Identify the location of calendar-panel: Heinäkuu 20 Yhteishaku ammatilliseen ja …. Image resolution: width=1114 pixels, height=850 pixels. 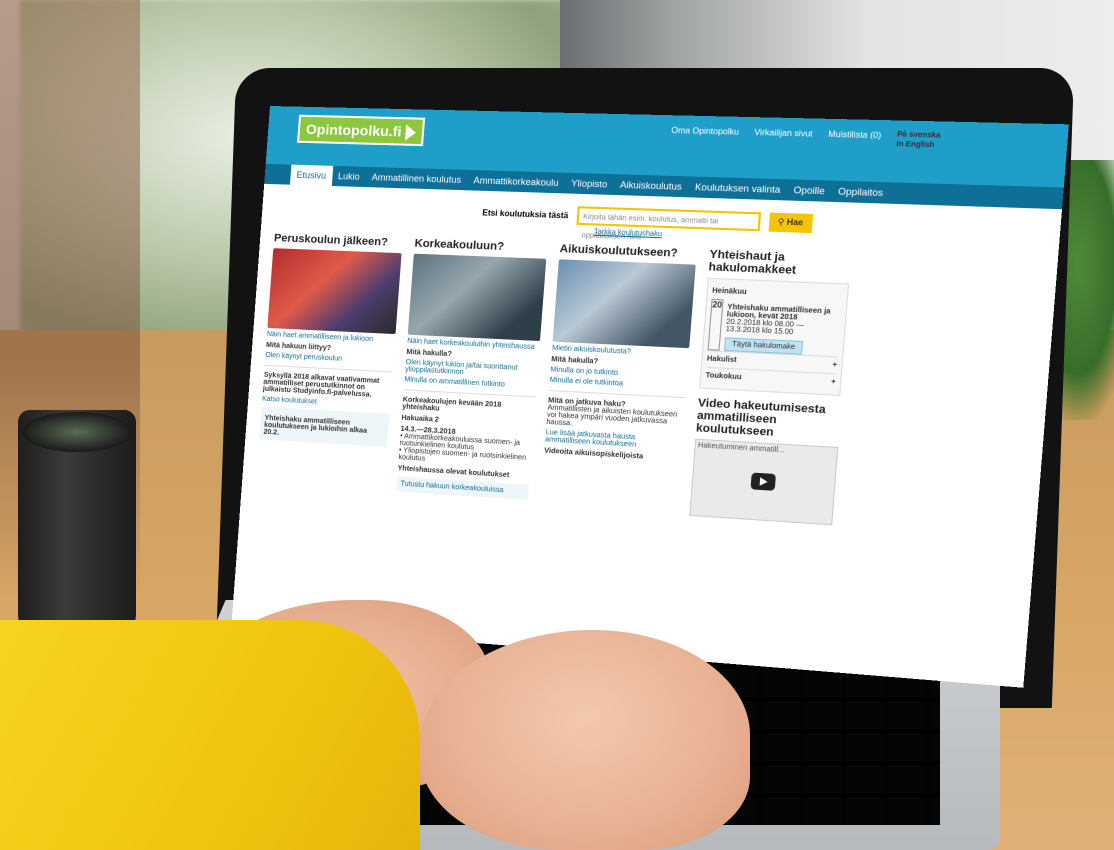
(774, 336).